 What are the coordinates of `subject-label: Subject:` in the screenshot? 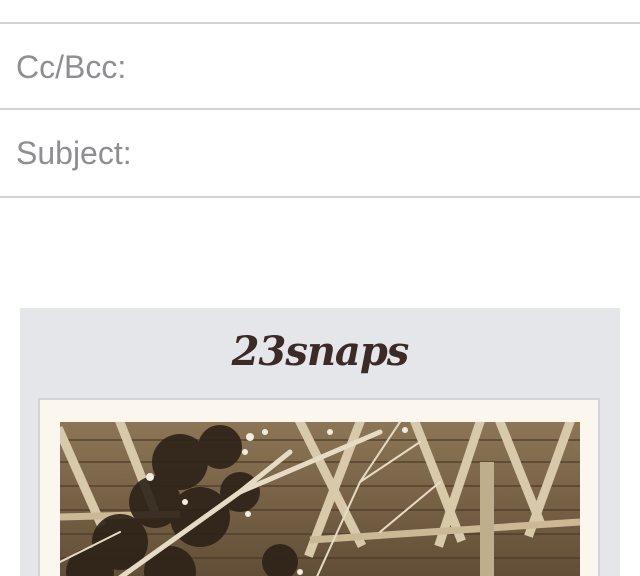 It's located at (74, 153).